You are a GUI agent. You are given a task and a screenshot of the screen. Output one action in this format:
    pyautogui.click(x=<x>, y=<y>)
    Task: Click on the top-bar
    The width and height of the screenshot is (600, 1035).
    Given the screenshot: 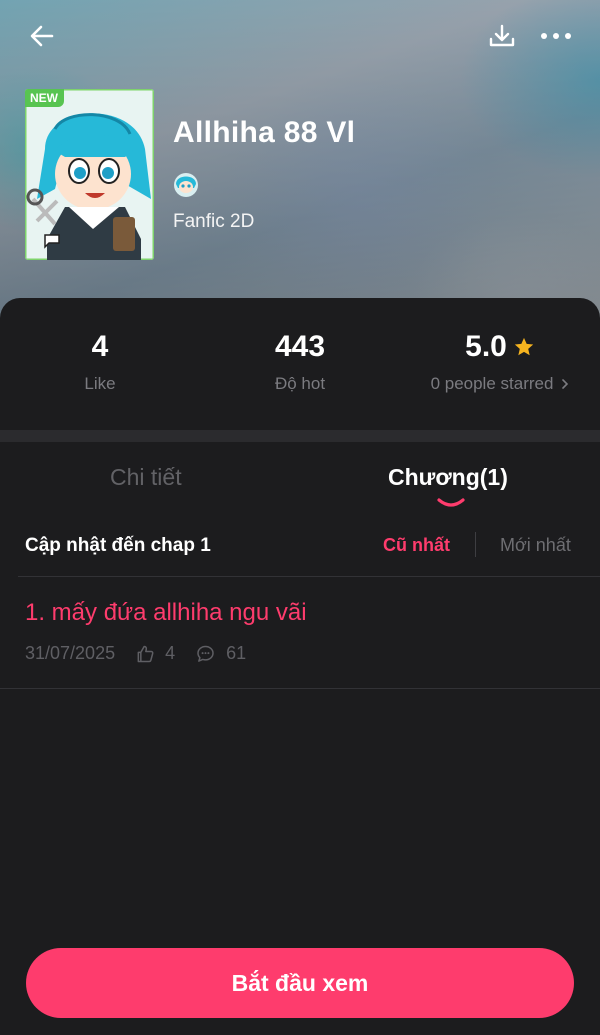 What is the action you would take?
    pyautogui.click(x=300, y=36)
    